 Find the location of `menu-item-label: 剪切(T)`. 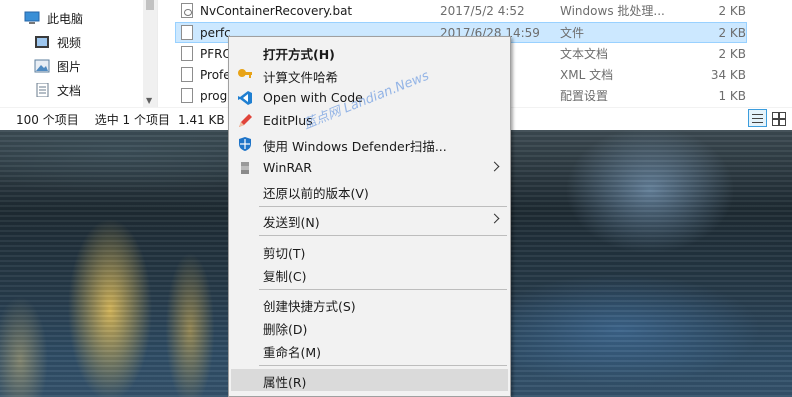

menu-item-label: 剪切(T) is located at coordinates (284, 253).